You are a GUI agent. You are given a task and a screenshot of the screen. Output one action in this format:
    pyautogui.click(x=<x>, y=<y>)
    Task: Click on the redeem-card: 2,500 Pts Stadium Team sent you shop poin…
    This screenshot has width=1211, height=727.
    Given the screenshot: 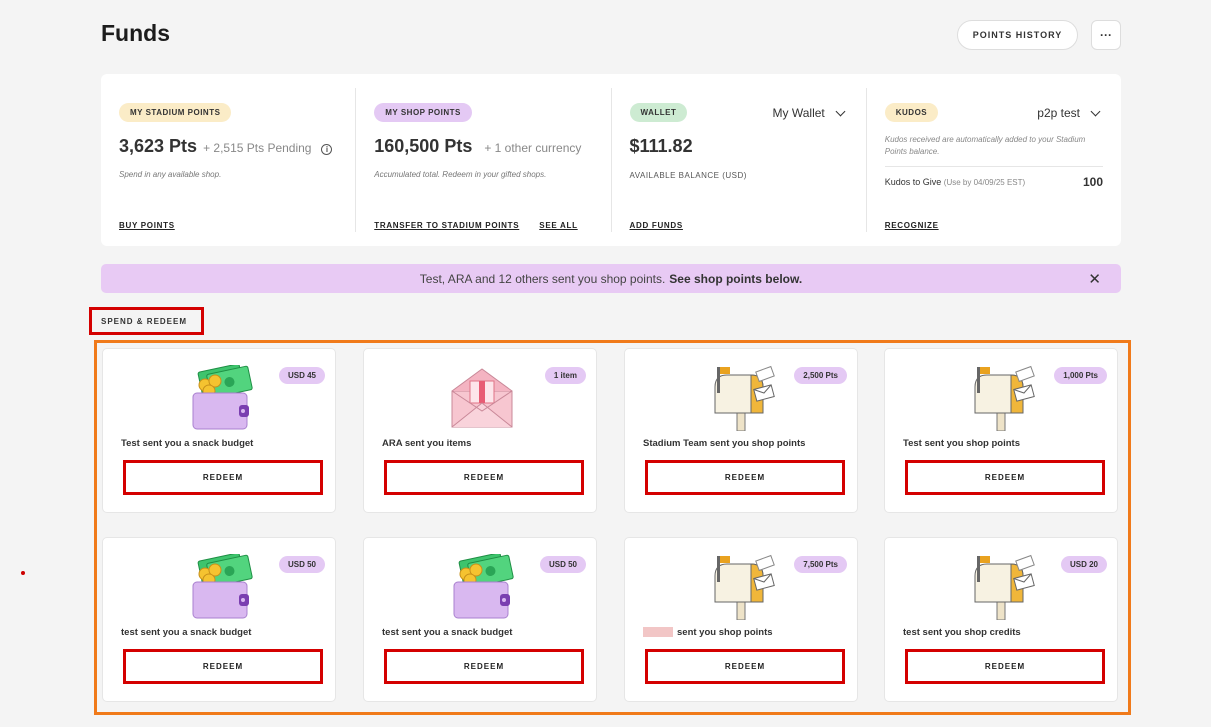 What is the action you would take?
    pyautogui.click(x=741, y=430)
    